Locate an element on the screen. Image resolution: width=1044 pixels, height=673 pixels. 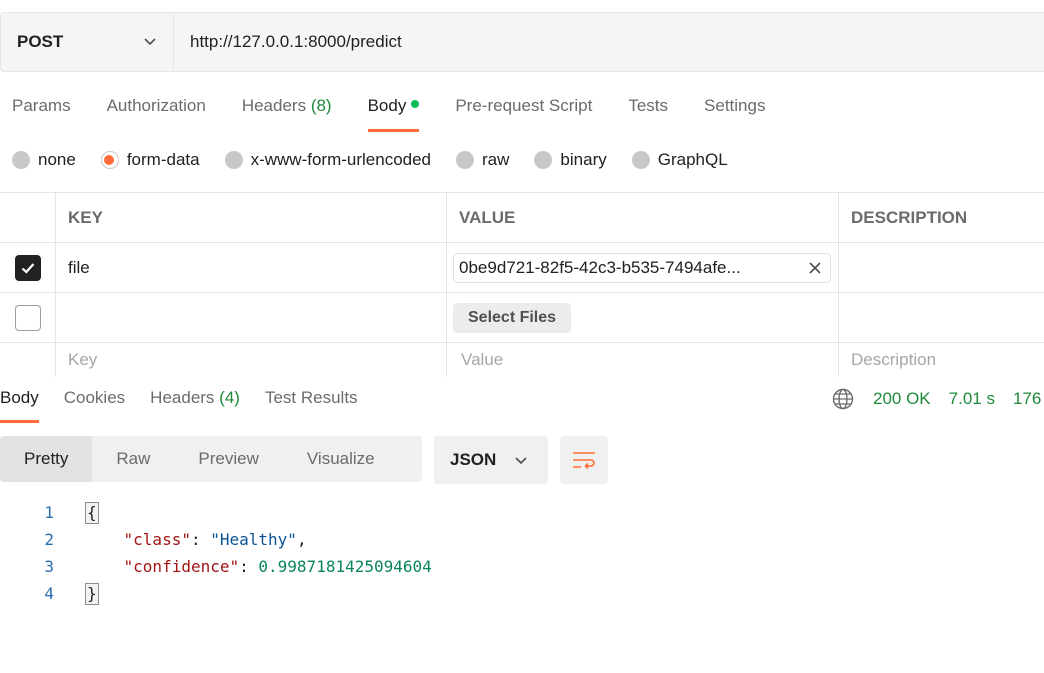
wrap-lines-button is located at coordinates (584, 460).